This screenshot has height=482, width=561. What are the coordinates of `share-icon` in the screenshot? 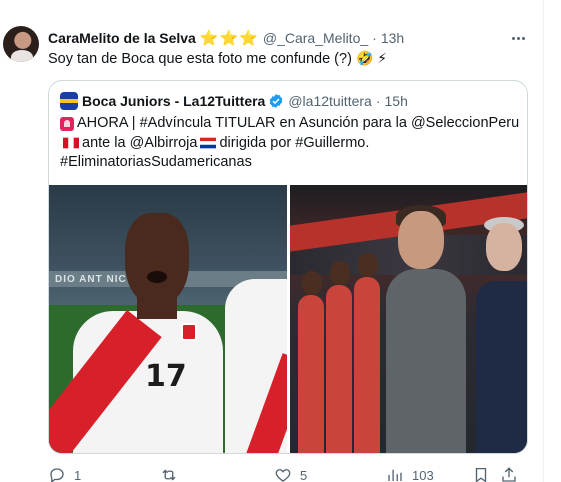 It's located at (509, 474).